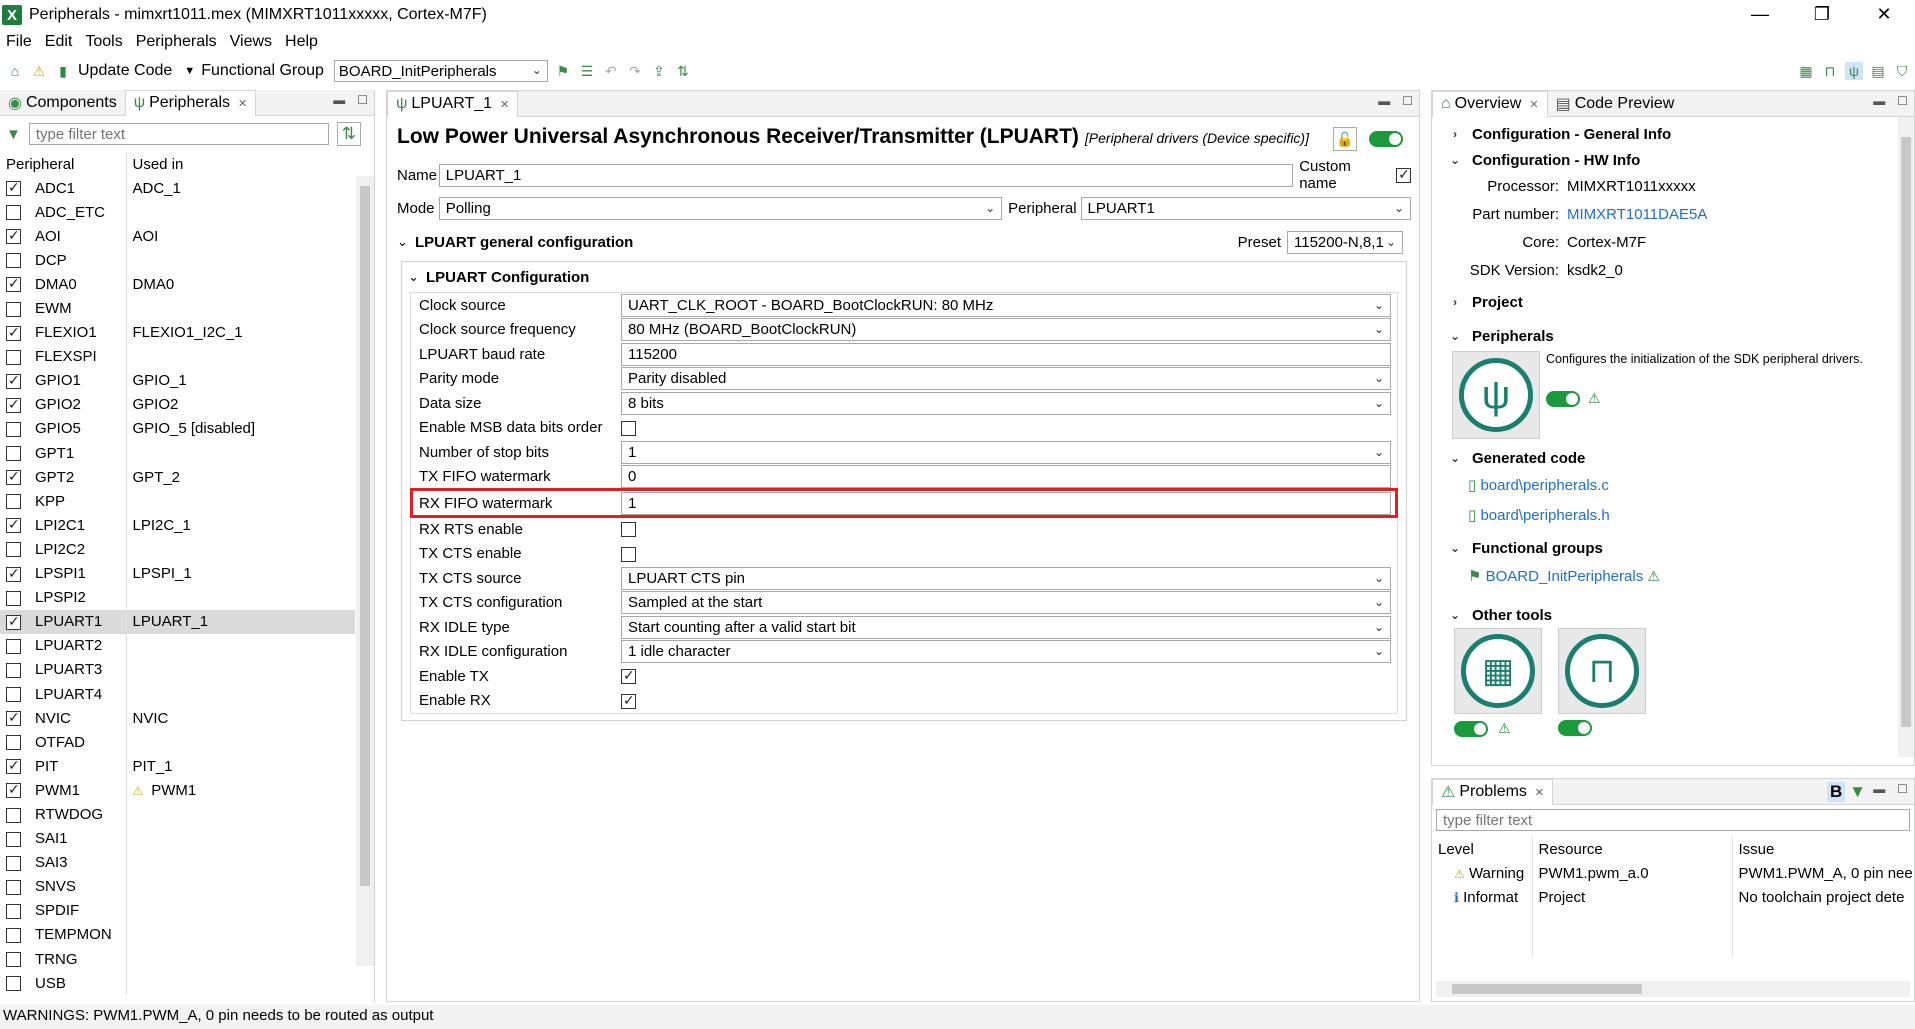 This screenshot has width=1915, height=1029. I want to click on part-number-link: MIMXRT1011DAE5A, so click(1637, 215).